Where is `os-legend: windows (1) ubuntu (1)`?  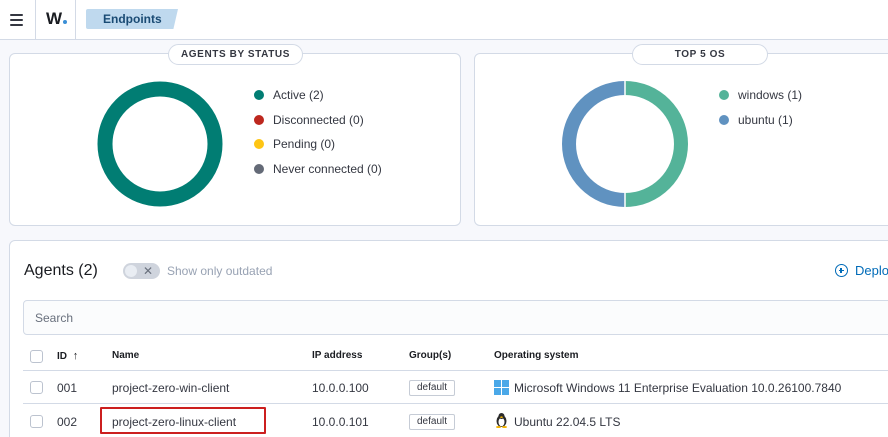
os-legend: windows (1) ubuntu (1) is located at coordinates (760, 107).